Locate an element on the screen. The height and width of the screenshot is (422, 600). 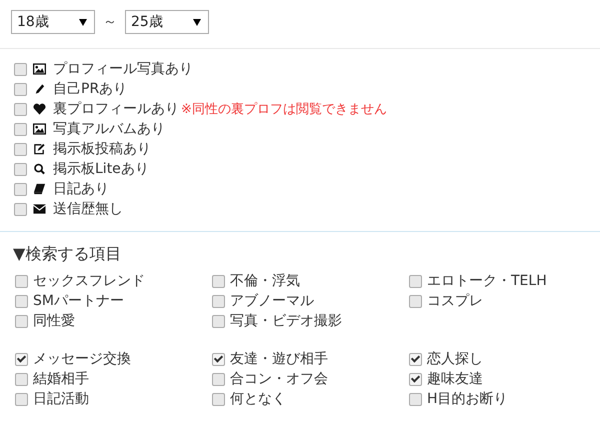
option-label: 趣味友達 is located at coordinates (455, 379).